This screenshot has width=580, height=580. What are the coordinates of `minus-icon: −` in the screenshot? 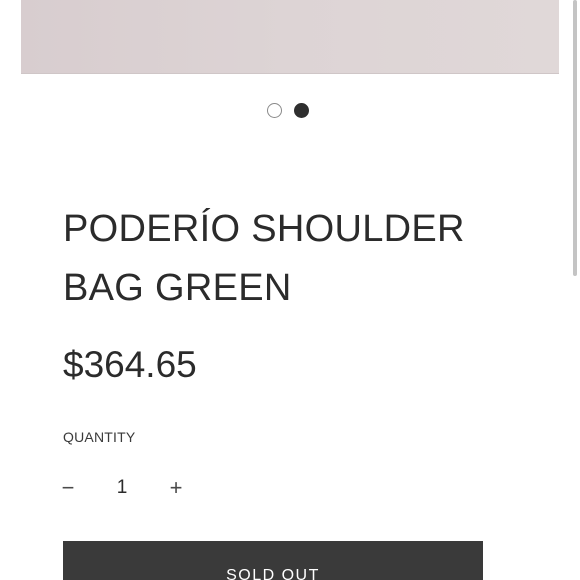 It's located at (68, 487).